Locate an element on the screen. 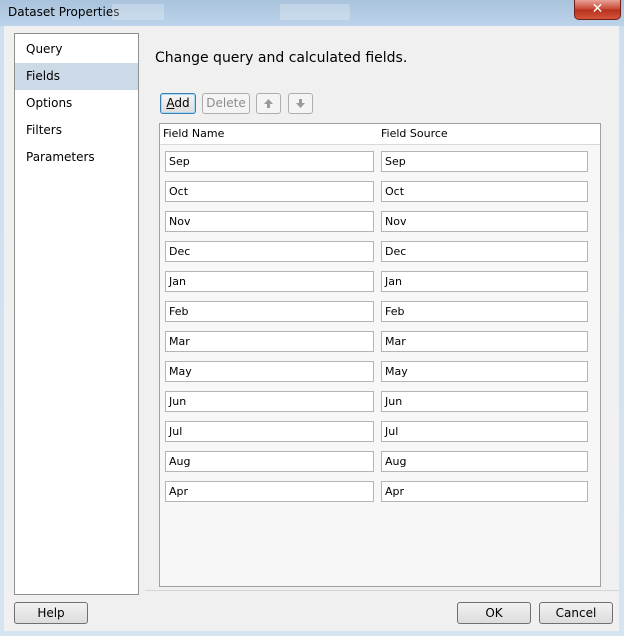 This screenshot has height=636, width=624. title-bar: Dataset Properties ✕ is located at coordinates (312, 13).